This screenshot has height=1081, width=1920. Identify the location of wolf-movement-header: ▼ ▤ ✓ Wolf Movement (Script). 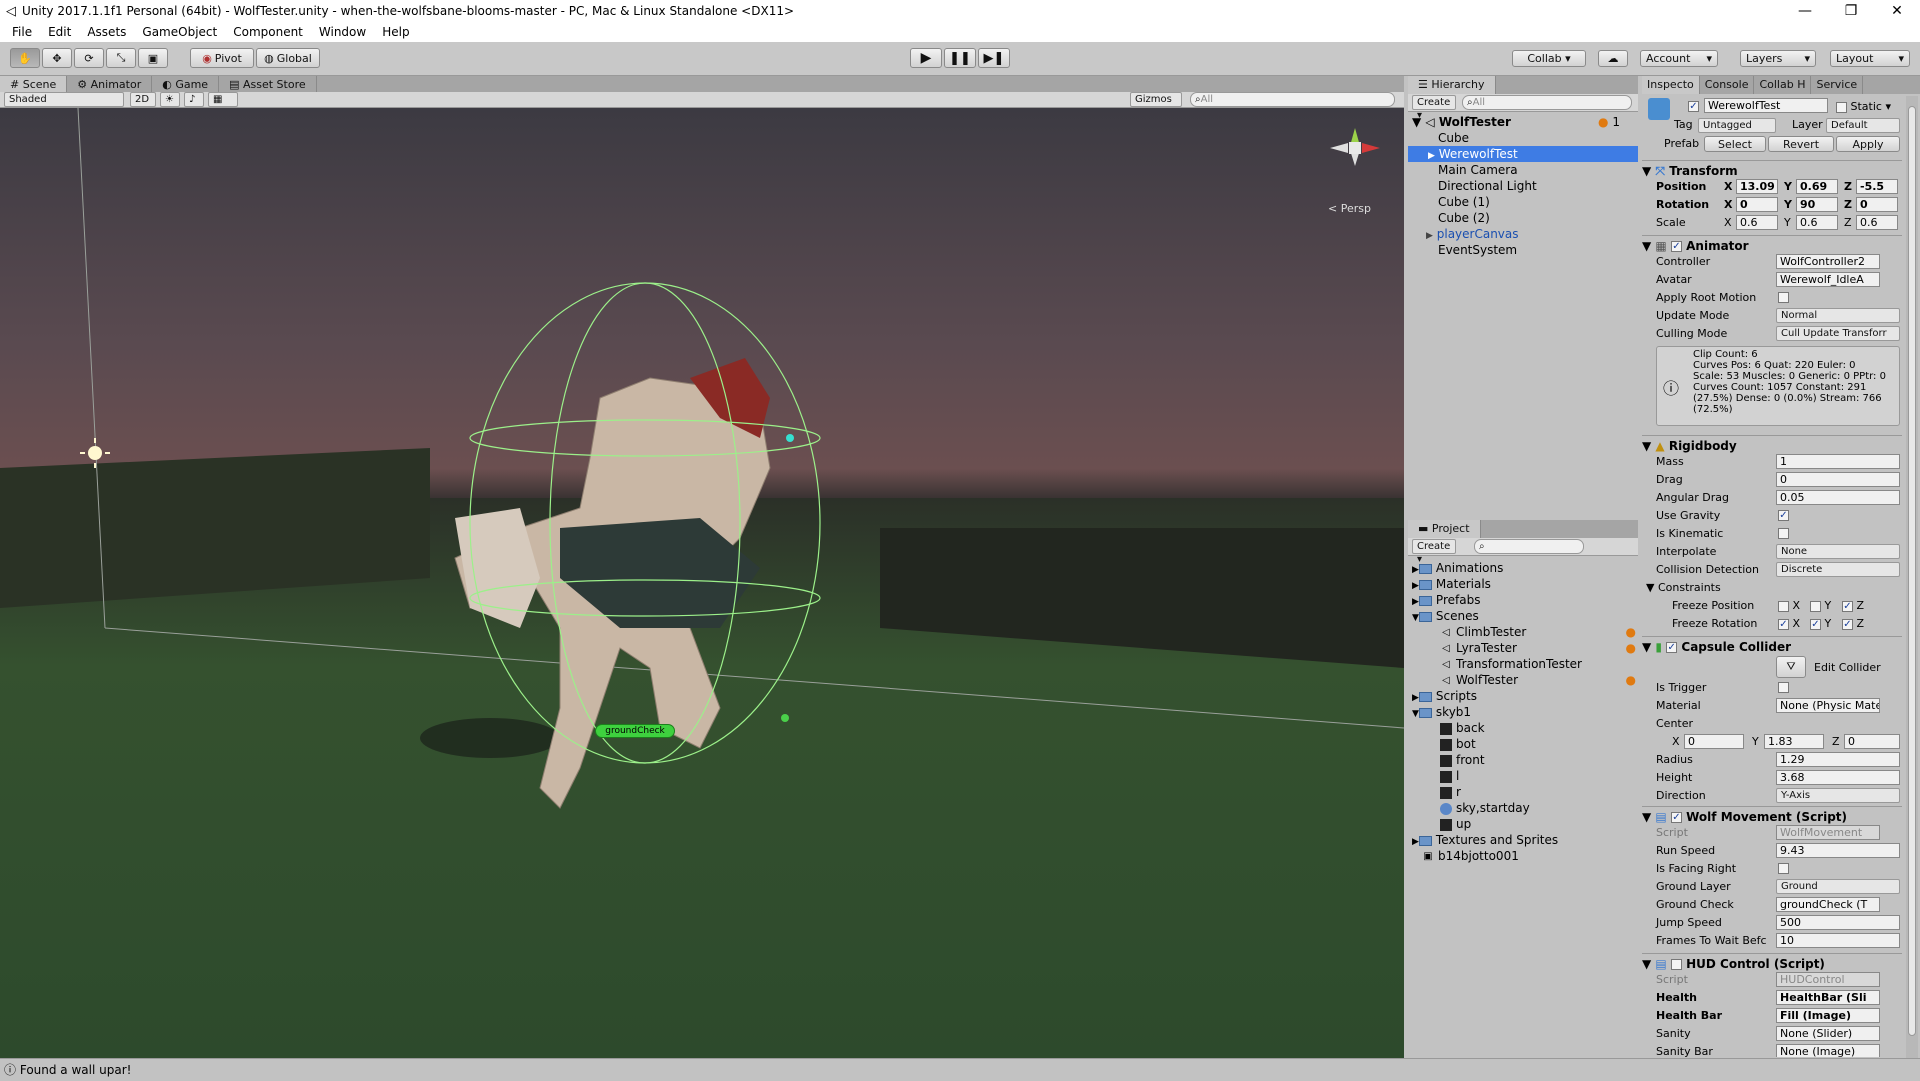
(1772, 816).